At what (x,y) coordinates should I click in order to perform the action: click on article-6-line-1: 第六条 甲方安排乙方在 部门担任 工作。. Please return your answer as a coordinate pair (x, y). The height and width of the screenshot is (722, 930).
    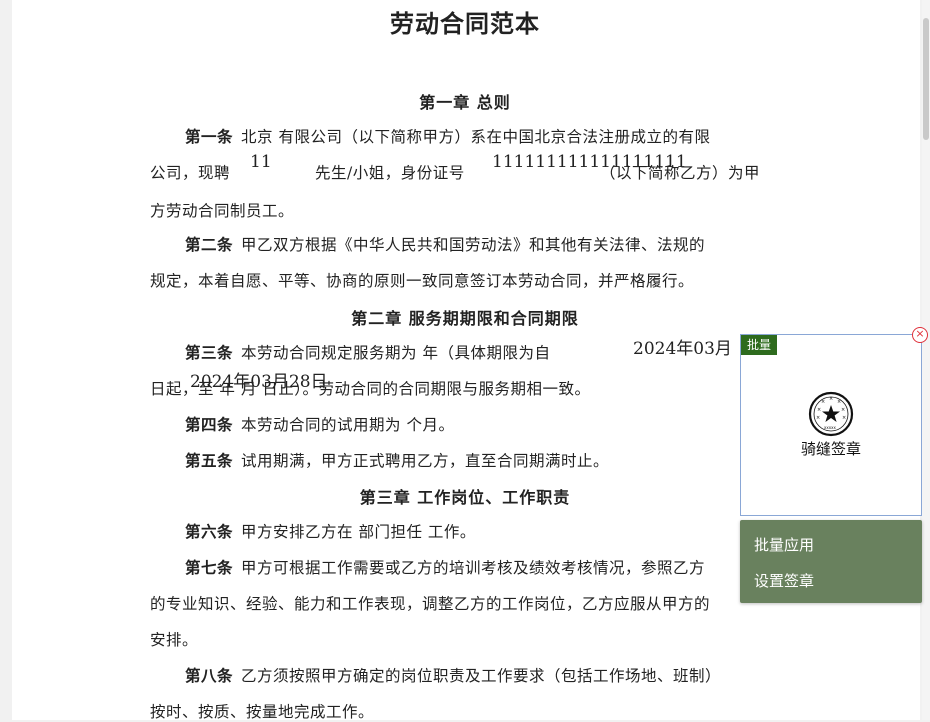
    Looking at the image, I should click on (330, 531).